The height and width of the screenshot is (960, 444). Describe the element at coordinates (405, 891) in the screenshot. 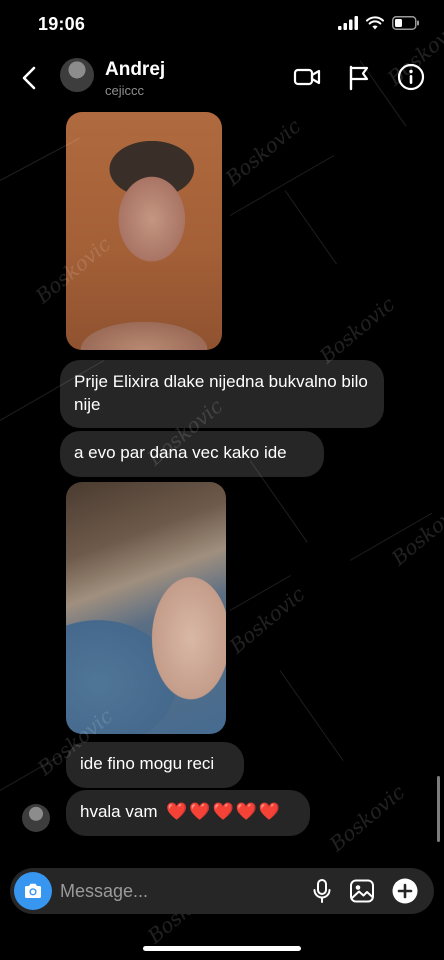

I see `add-icon` at that location.